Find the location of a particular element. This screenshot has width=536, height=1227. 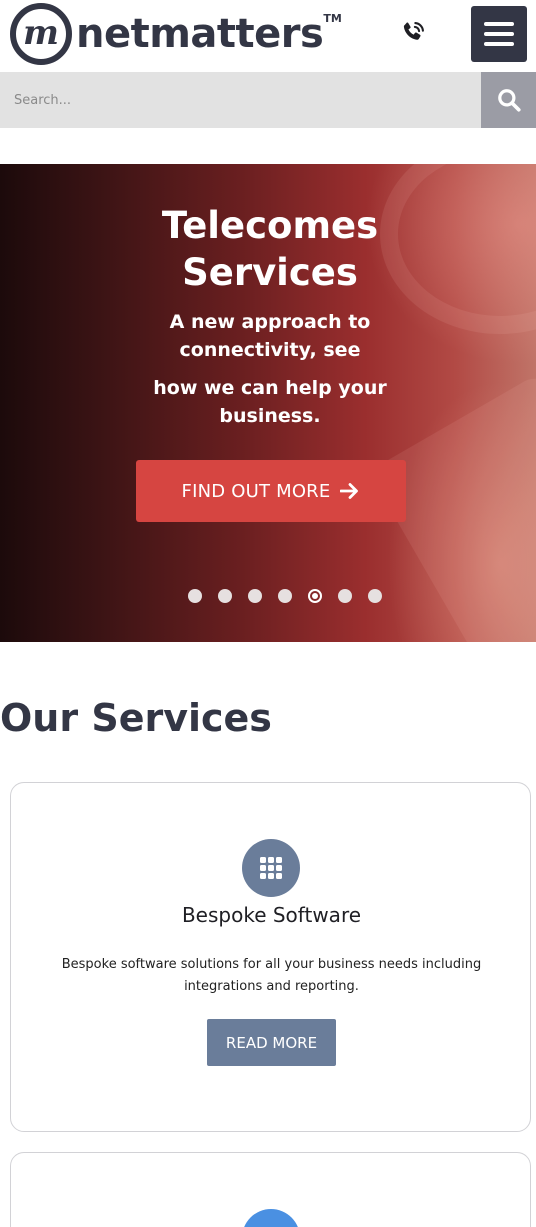

search-button is located at coordinates (508, 100).